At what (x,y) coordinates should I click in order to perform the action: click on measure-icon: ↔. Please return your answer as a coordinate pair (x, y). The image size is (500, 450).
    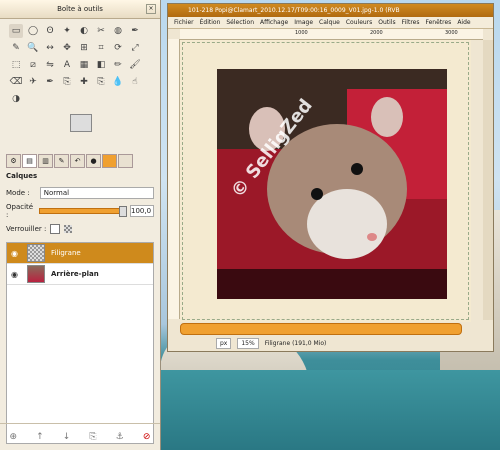
    Looking at the image, I should click on (50, 48).